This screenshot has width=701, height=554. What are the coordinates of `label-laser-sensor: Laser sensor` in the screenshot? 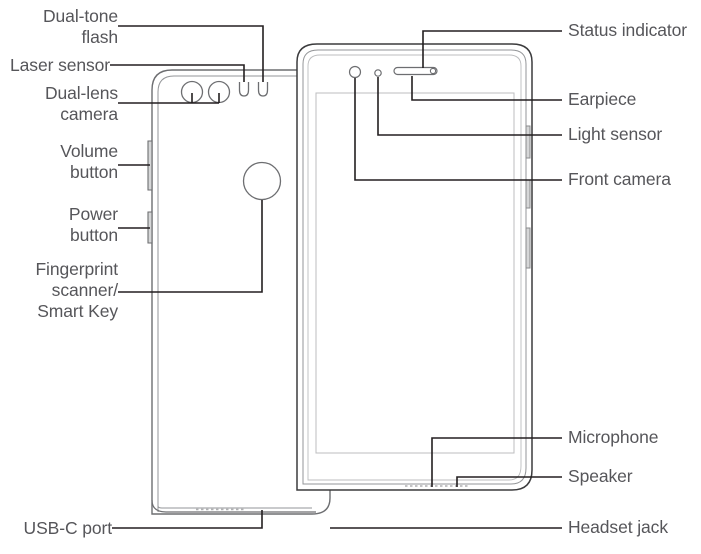 It's located at (60, 65).